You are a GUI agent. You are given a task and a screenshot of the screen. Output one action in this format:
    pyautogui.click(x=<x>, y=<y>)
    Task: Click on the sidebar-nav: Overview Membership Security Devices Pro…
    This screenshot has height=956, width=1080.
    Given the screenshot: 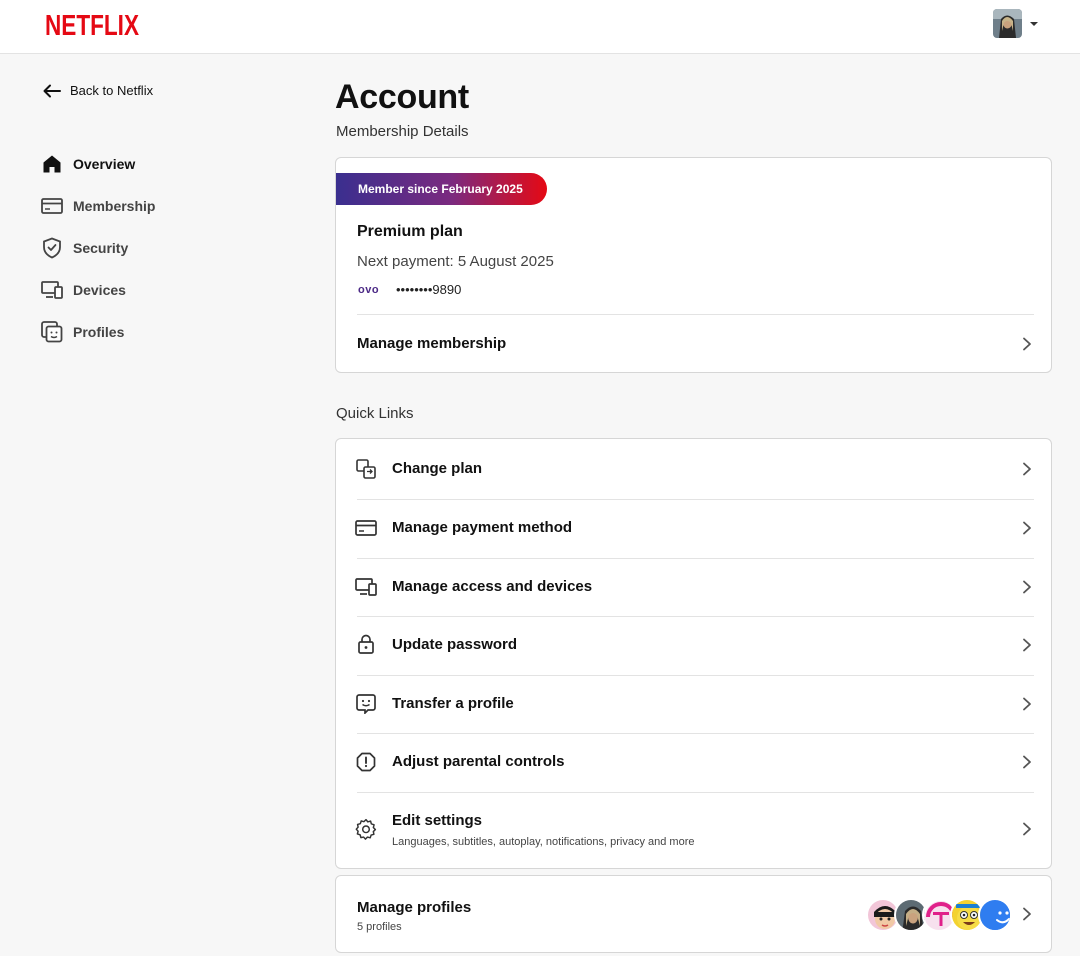 What is the action you would take?
    pyautogui.click(x=98, y=248)
    